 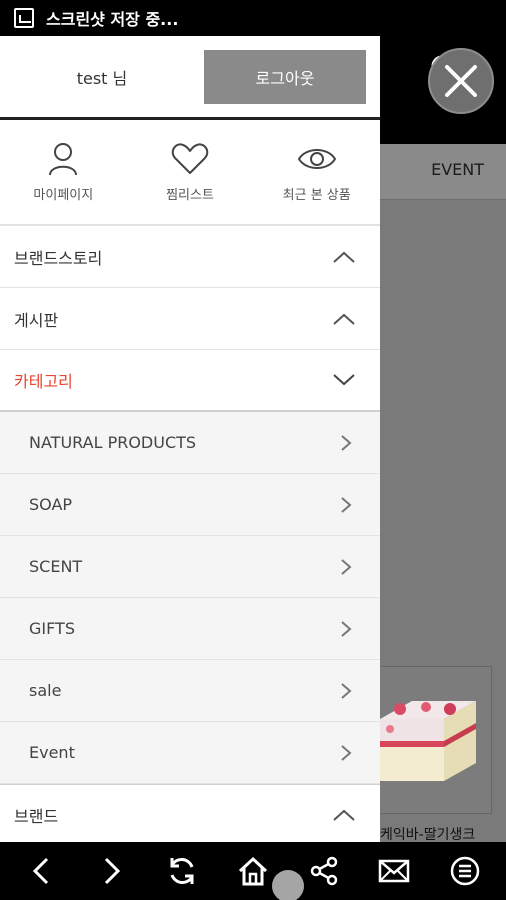 I want to click on menu-brand: 브랜드, so click(x=190, y=813).